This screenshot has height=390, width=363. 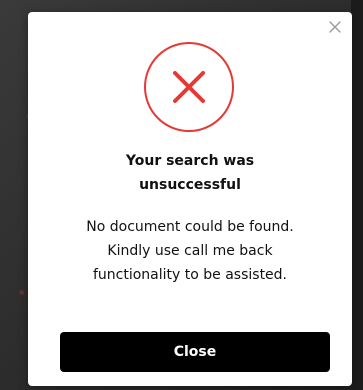 I want to click on close-button: Close, so click(x=195, y=352).